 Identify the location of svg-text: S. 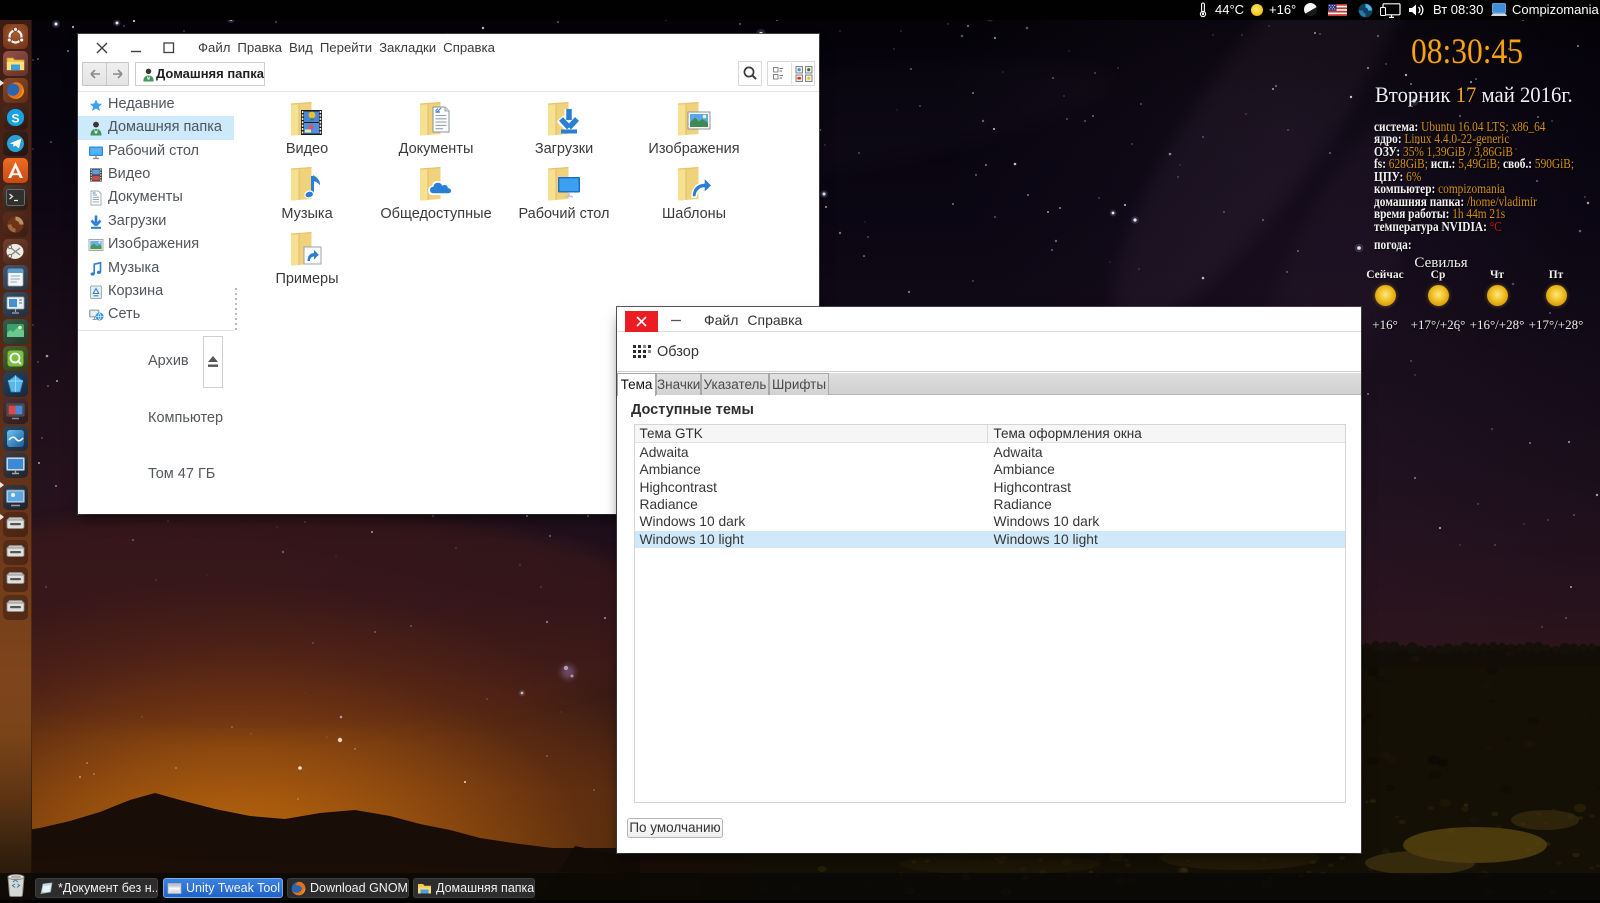
(15, 119).